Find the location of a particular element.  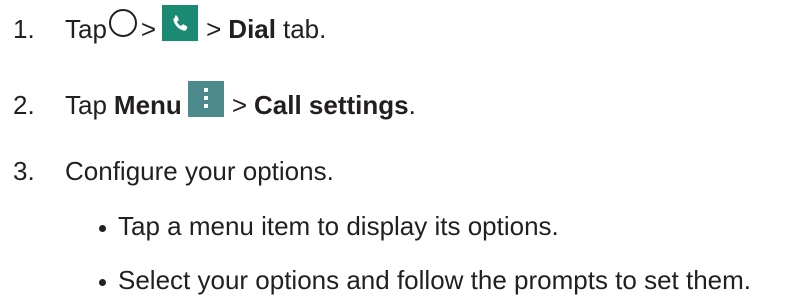

step-3: 3. Configure your options. is located at coordinates (167, 171).